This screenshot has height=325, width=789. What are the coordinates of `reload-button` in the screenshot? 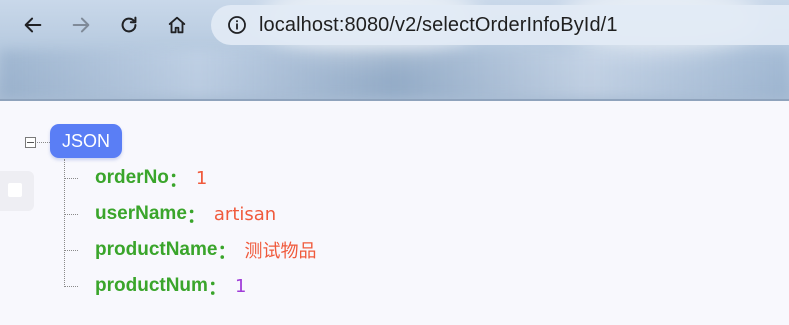 It's located at (129, 25).